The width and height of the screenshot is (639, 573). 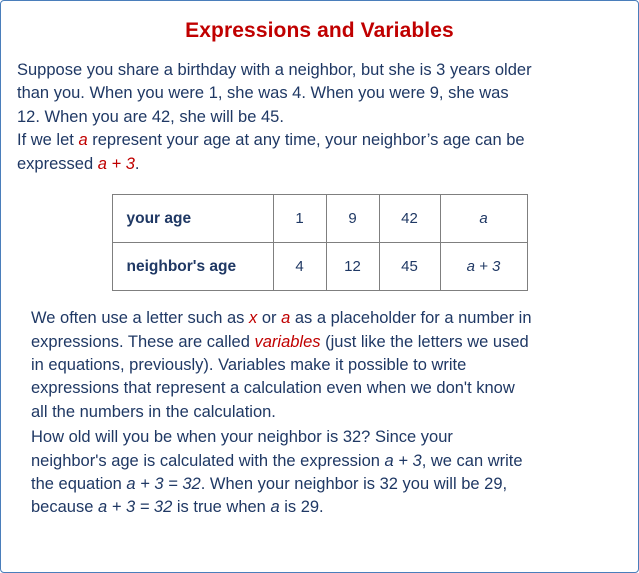 I want to click on table-row: your age 1 9 42 a, so click(x=319, y=219).